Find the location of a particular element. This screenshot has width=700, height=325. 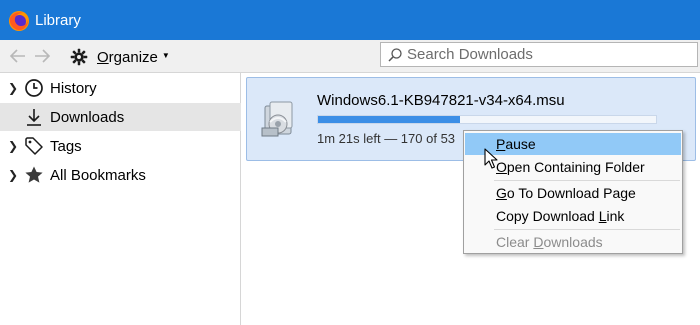

sidebar-item-downloads: Downloads is located at coordinates (120, 117).